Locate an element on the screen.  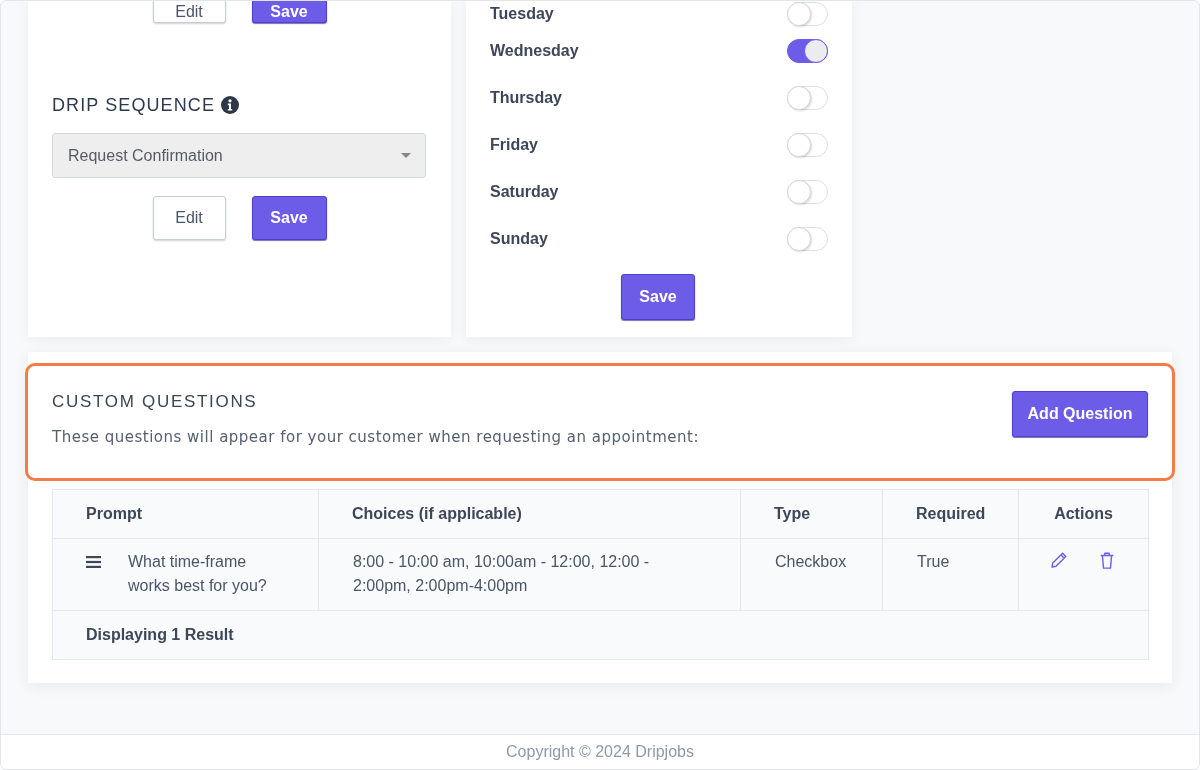
section-heading: DRIP SEQUENCE is located at coordinates (133, 105).